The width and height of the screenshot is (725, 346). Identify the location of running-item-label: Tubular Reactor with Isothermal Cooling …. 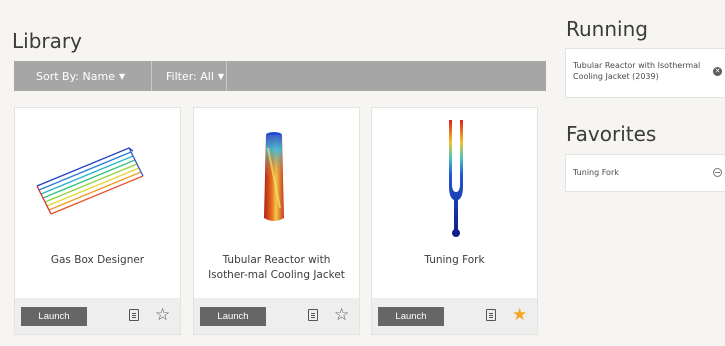
(637, 71).